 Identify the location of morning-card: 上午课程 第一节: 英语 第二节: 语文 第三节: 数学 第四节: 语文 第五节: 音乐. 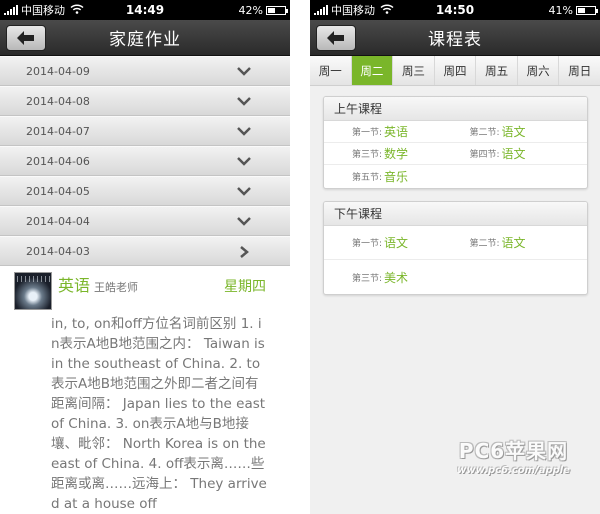
(455, 142).